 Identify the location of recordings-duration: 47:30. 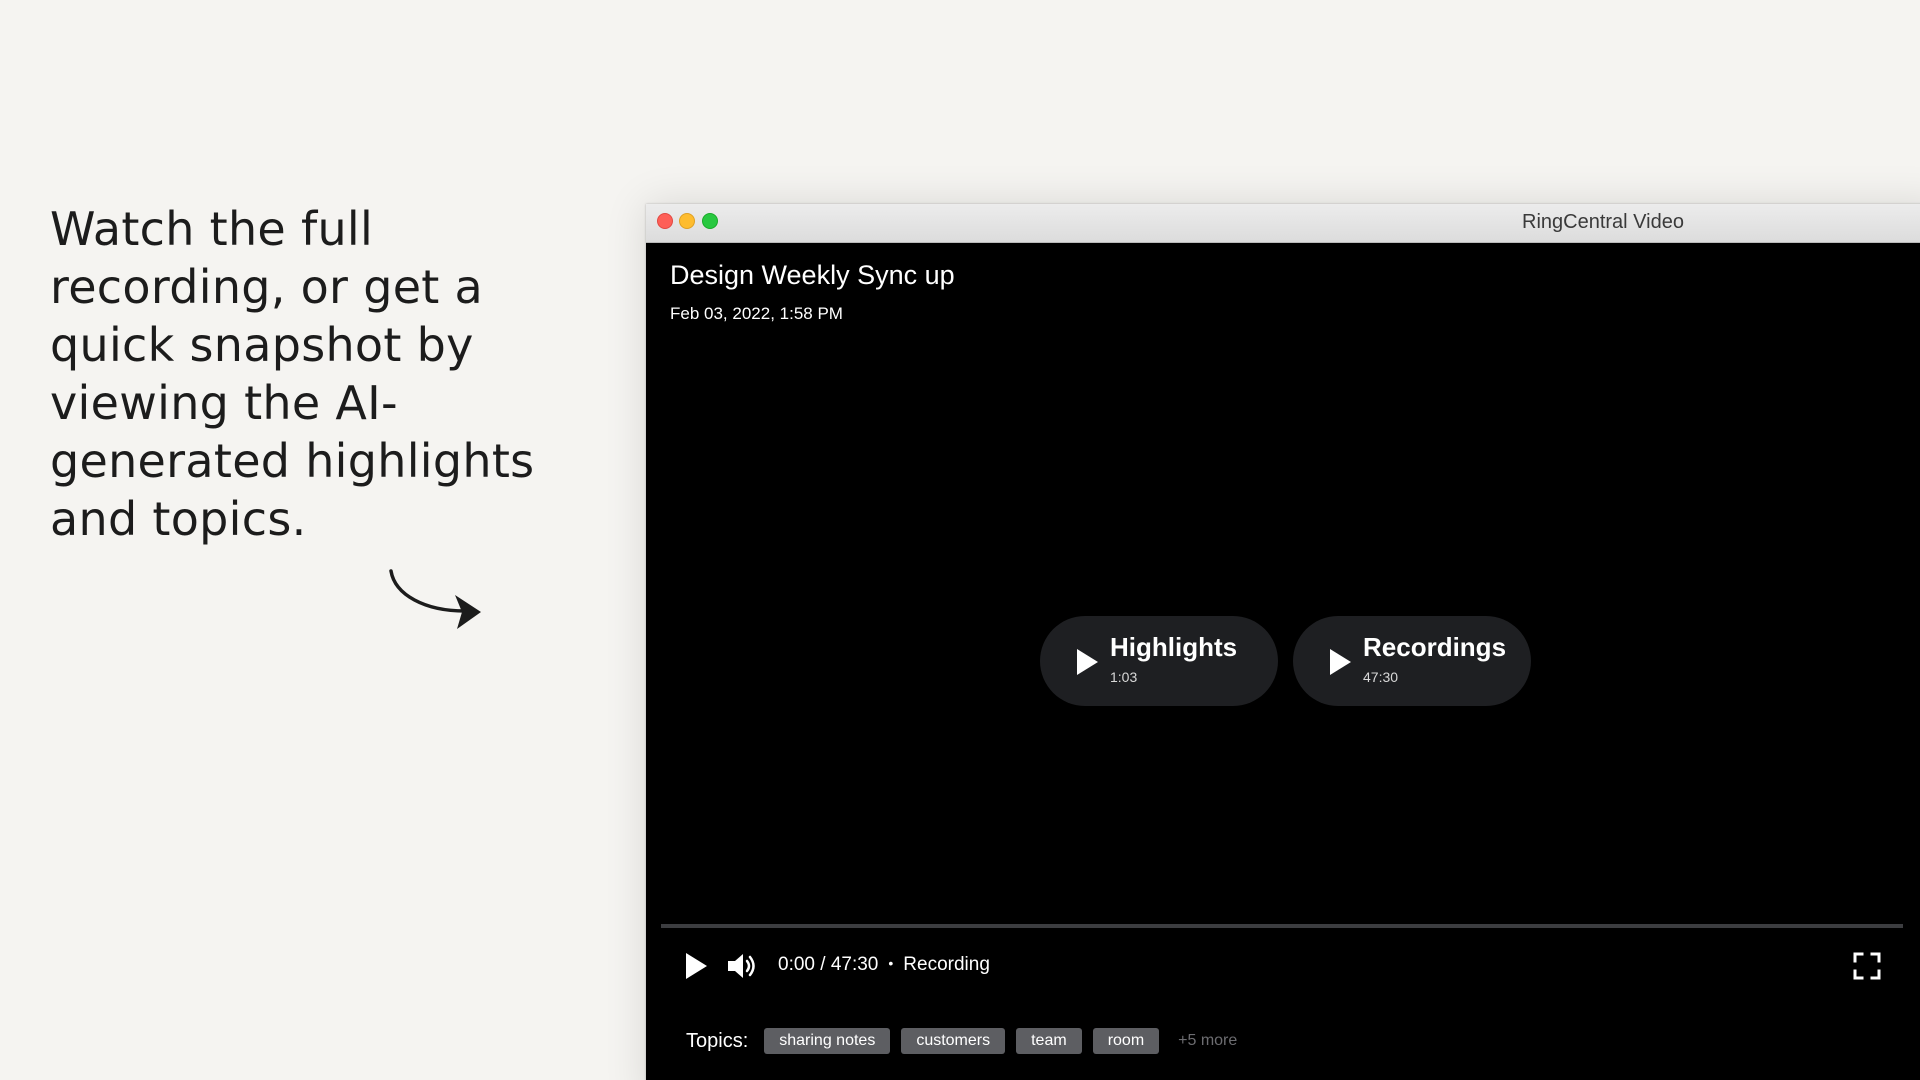
(1381, 677).